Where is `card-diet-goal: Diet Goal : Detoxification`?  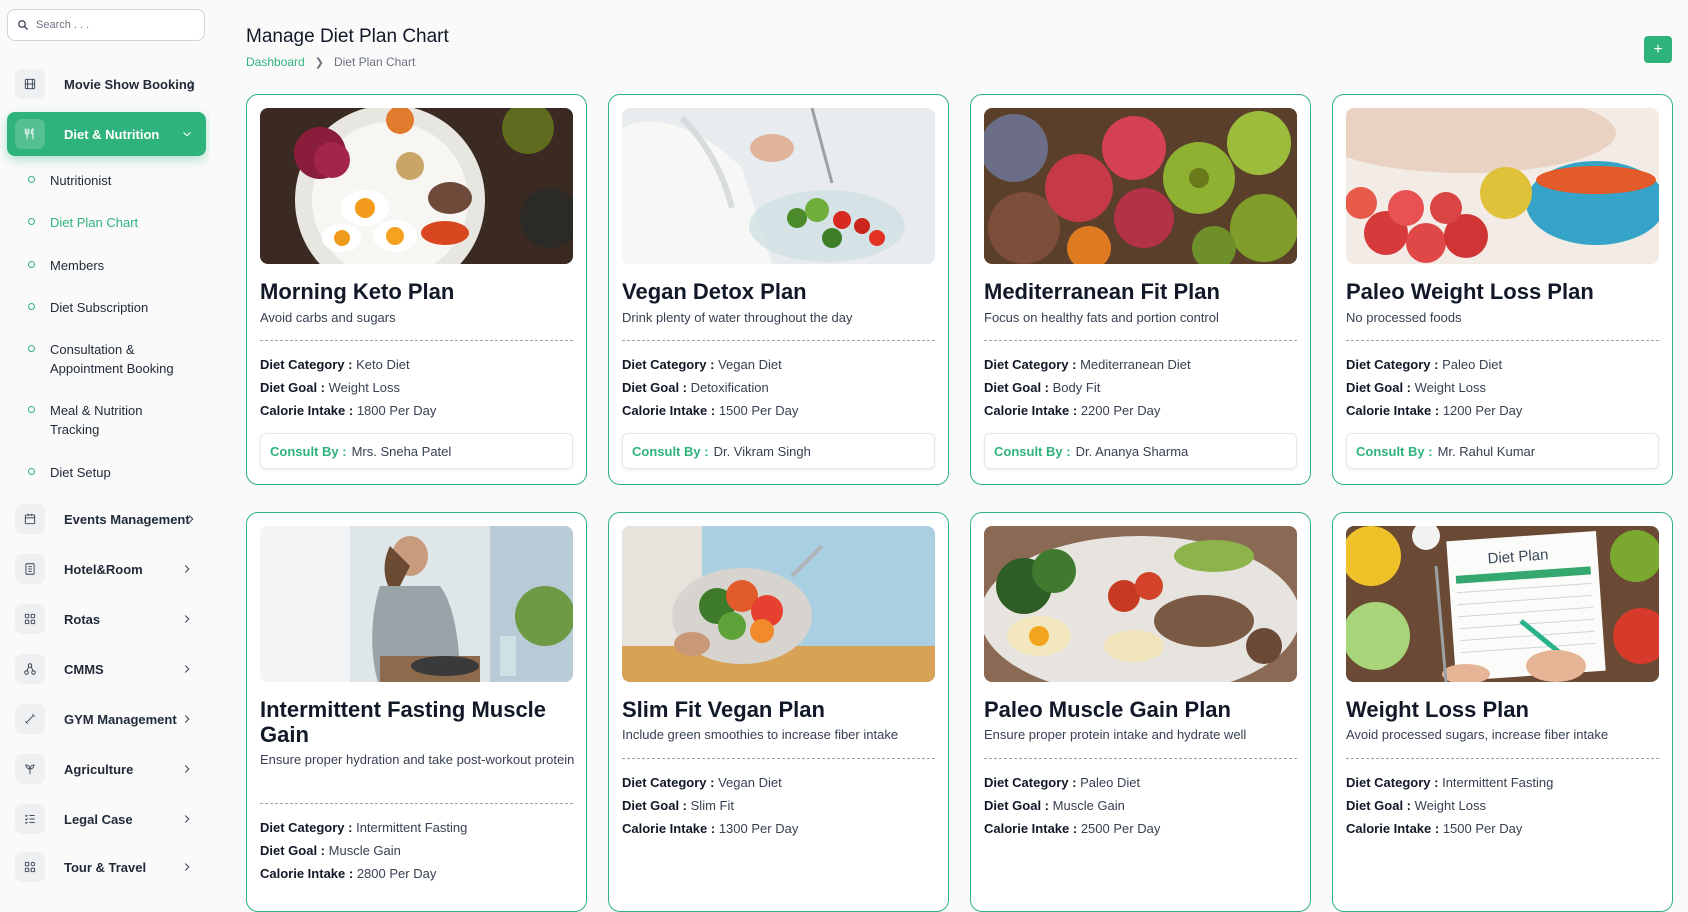 card-diet-goal: Diet Goal : Detoxification is located at coordinates (695, 388).